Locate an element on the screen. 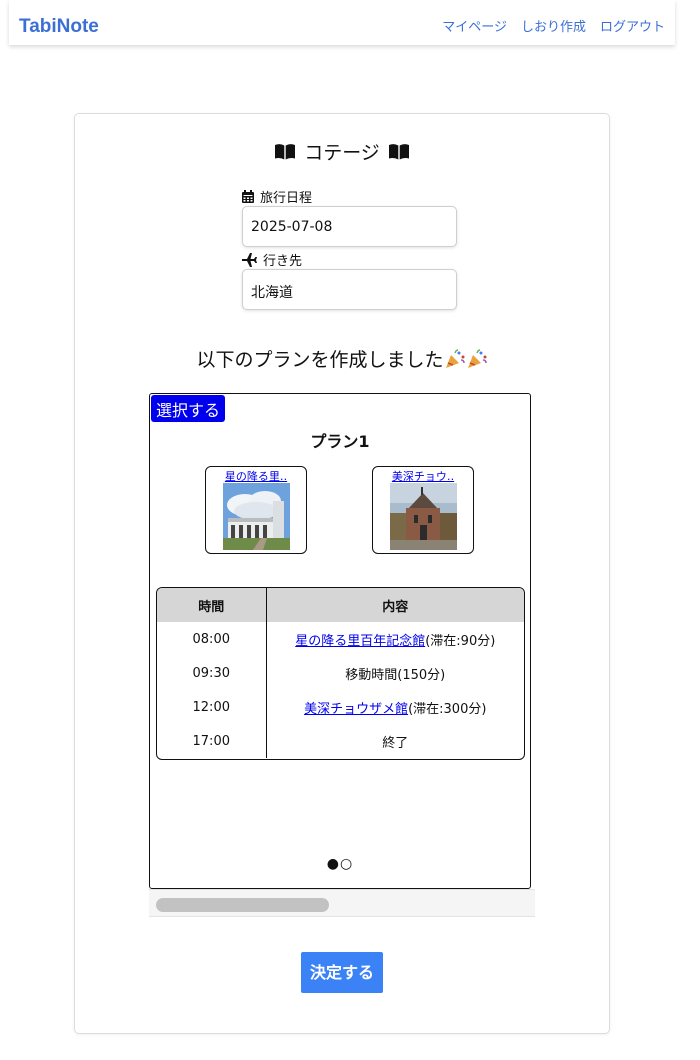  select-plan-button: 選択する is located at coordinates (188, 408).